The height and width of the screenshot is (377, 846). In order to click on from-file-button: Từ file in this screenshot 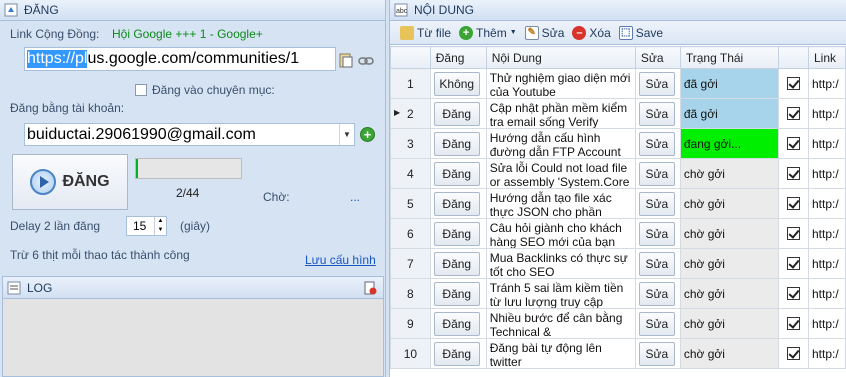, I will do `click(425, 32)`.